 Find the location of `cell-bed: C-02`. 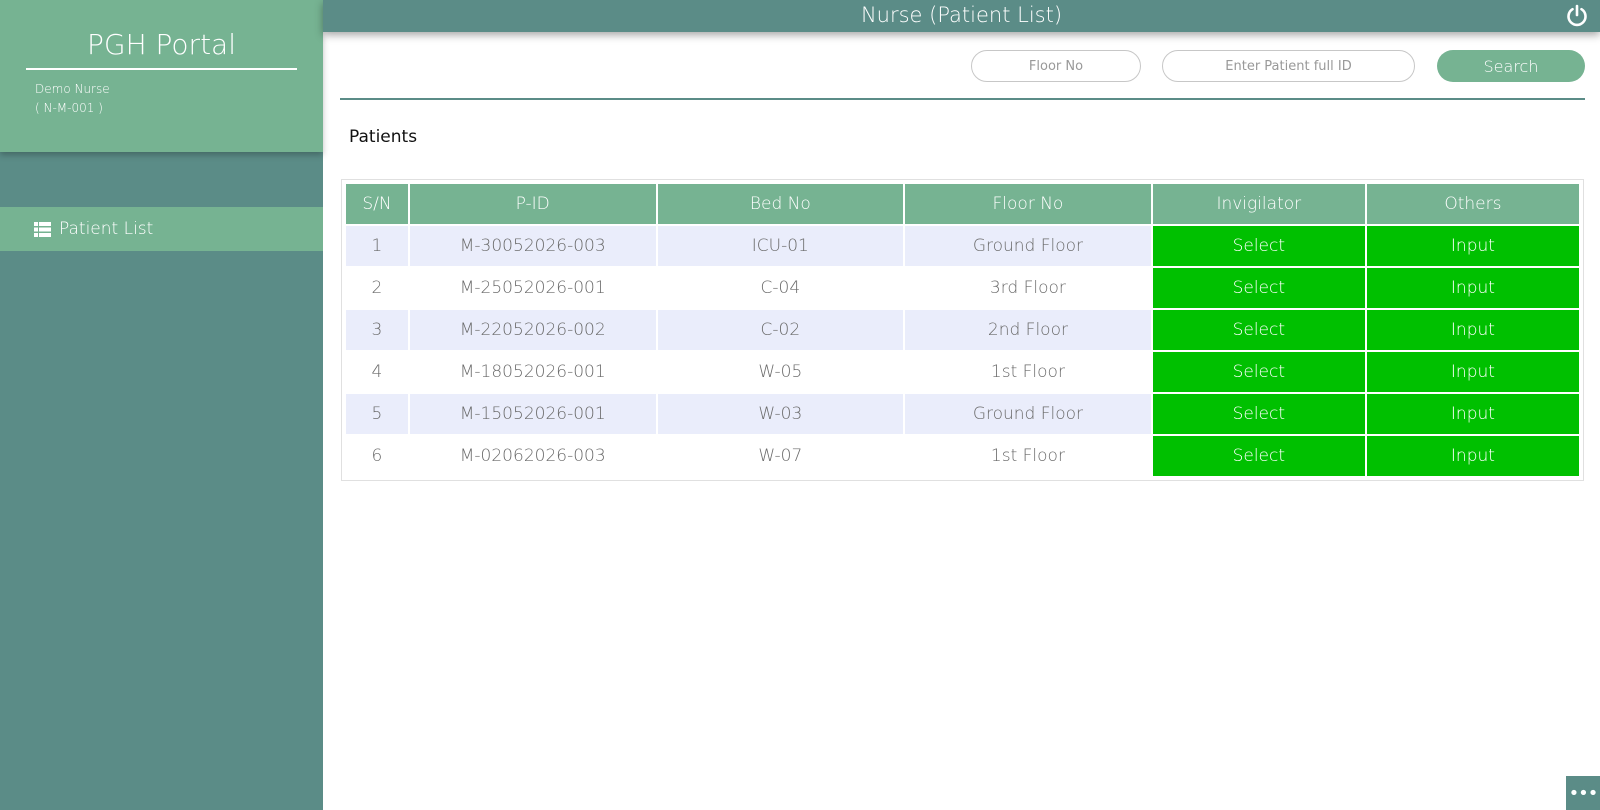

cell-bed: C-02 is located at coordinates (780, 330).